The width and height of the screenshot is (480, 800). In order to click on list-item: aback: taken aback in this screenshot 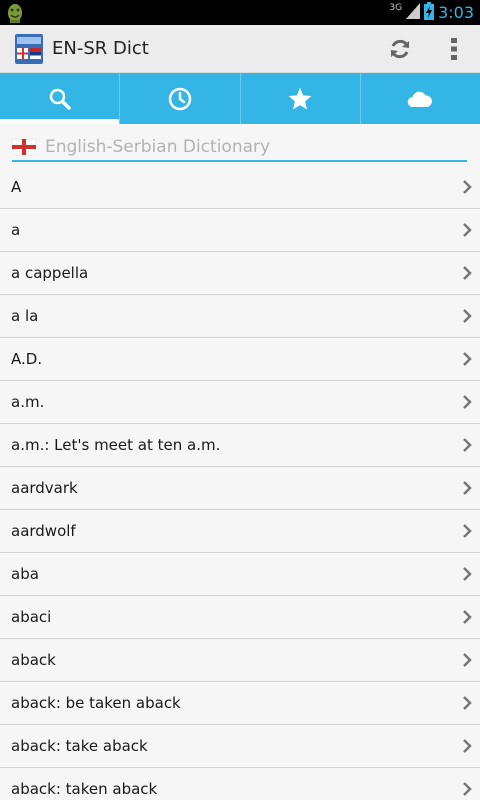, I will do `click(240, 784)`.